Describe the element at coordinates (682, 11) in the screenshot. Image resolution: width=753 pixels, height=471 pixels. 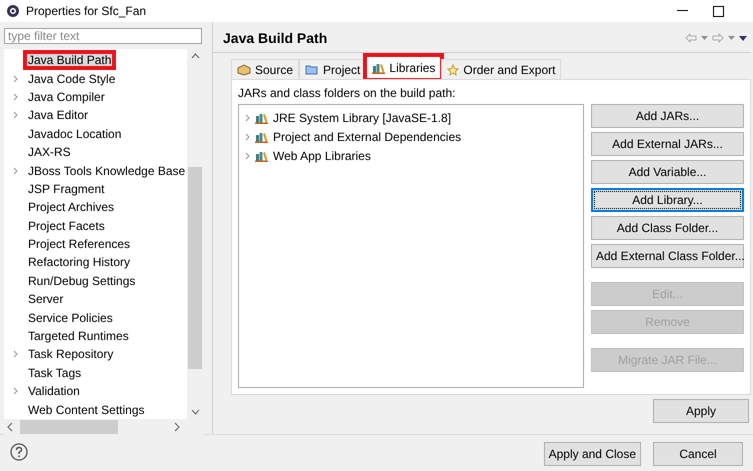
I see `minimize-icon` at that location.